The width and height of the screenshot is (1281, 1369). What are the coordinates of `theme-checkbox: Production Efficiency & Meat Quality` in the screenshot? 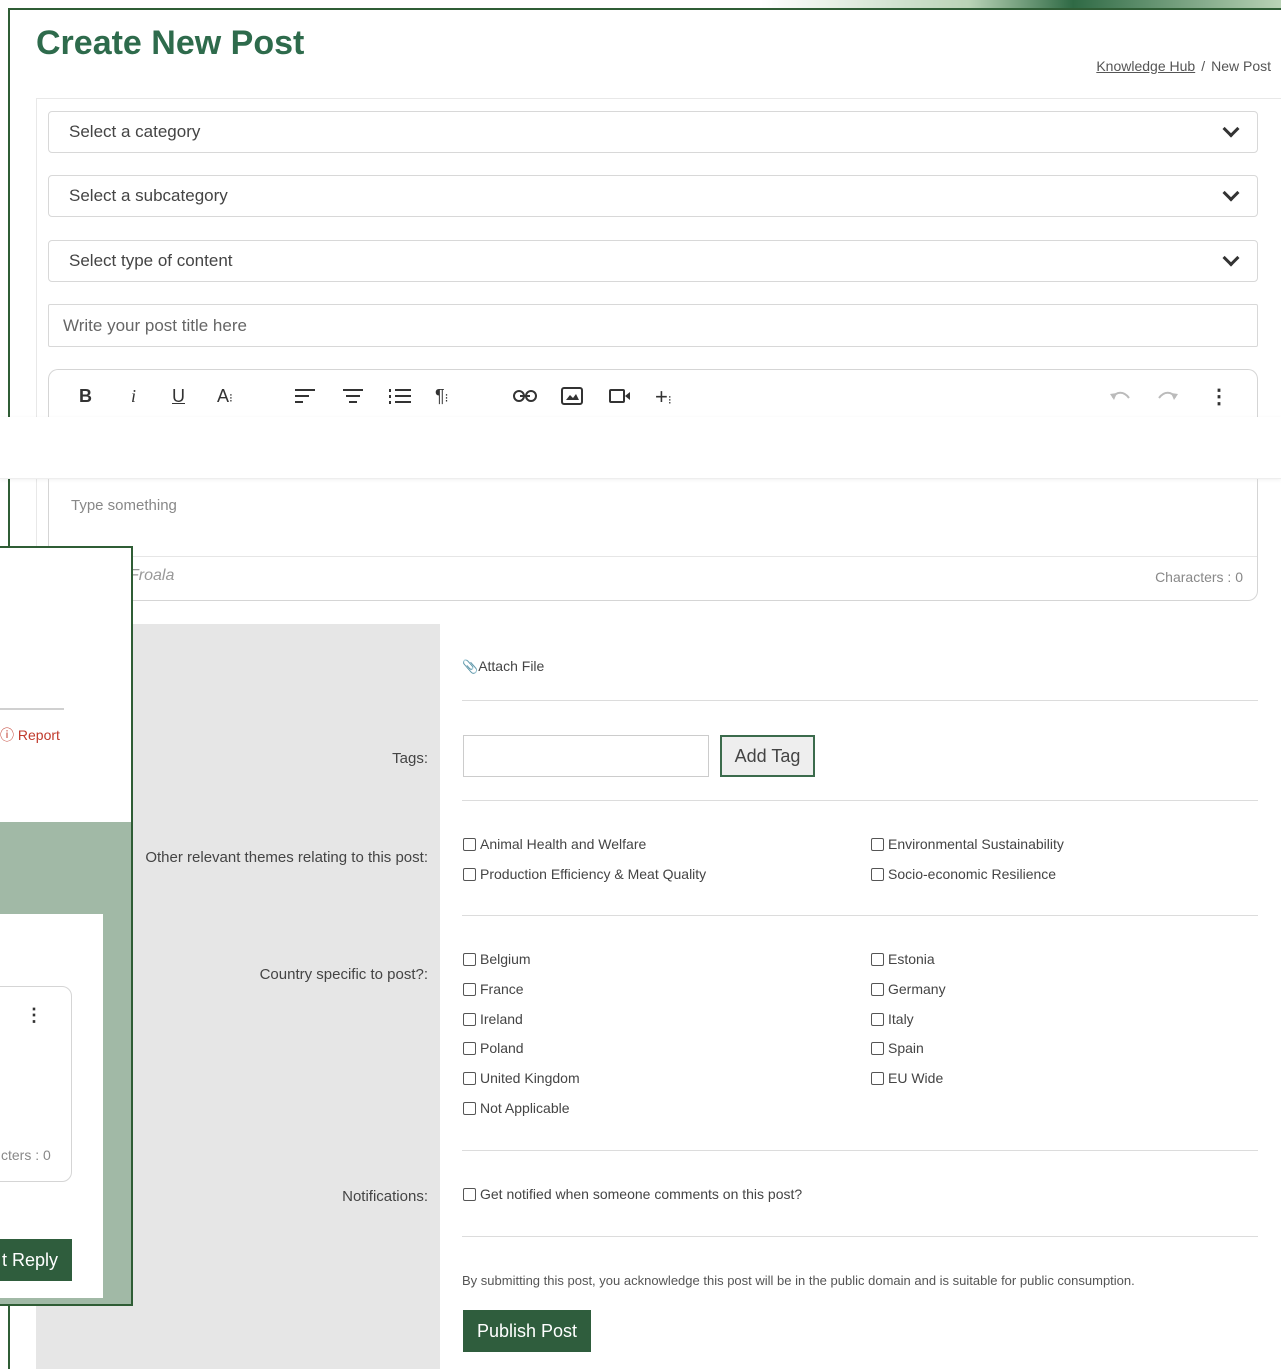 It's located at (584, 874).